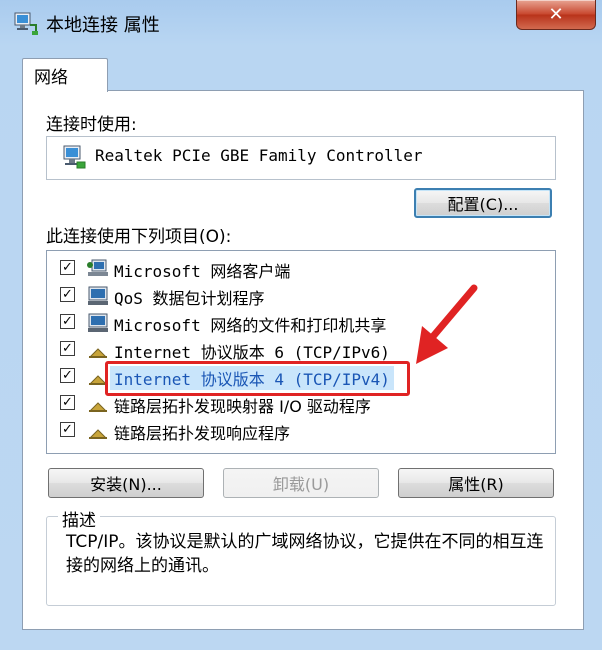 The width and height of the screenshot is (602, 650). Describe the element at coordinates (91, 125) in the screenshot. I see `connect-using-label: 连接时使用:` at that location.